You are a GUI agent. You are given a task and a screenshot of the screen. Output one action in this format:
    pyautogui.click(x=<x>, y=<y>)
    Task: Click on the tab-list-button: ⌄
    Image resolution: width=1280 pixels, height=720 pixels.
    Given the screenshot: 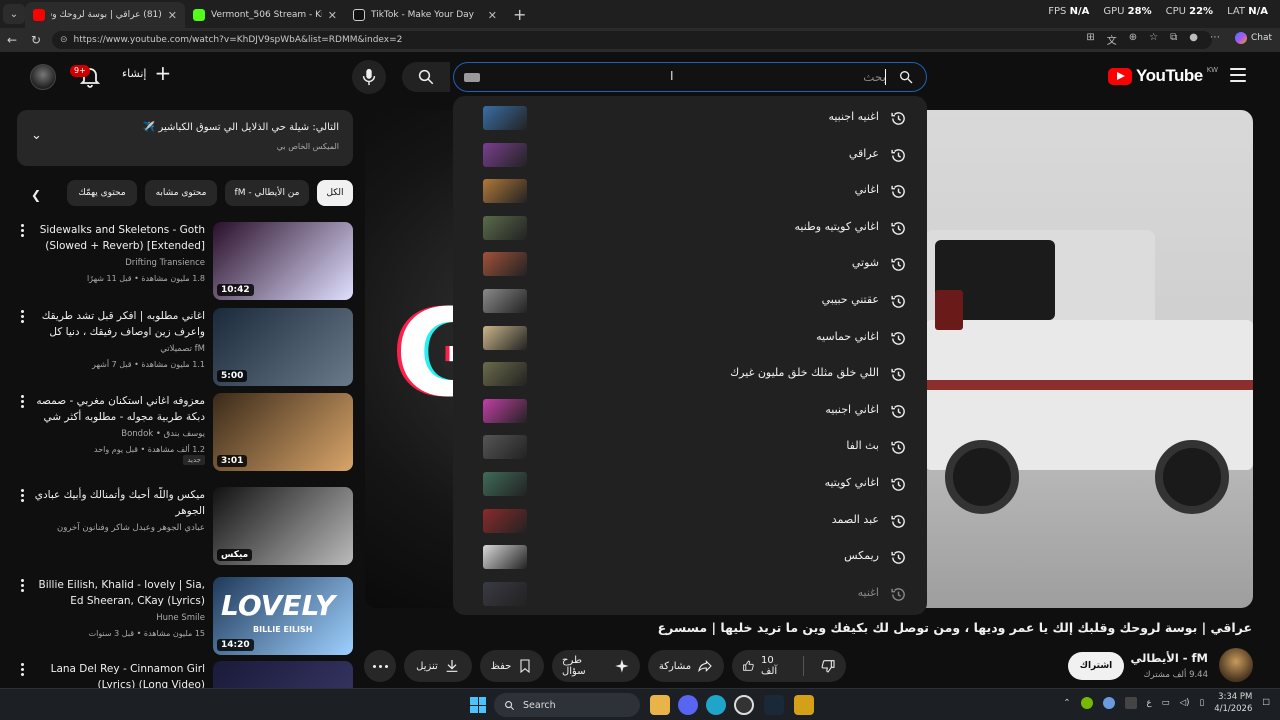 What is the action you would take?
    pyautogui.click(x=14, y=14)
    